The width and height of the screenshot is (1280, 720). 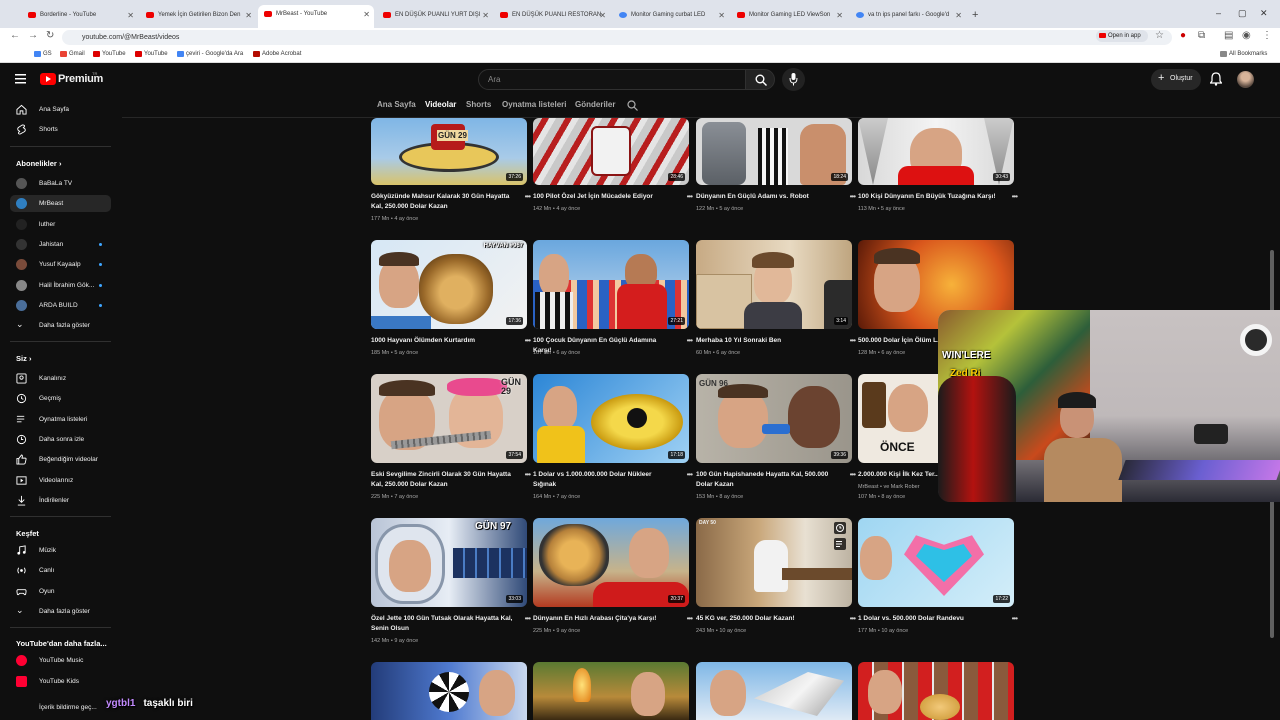 What do you see at coordinates (1201, 35) in the screenshot?
I see `extensions-icon: ⧉` at bounding box center [1201, 35].